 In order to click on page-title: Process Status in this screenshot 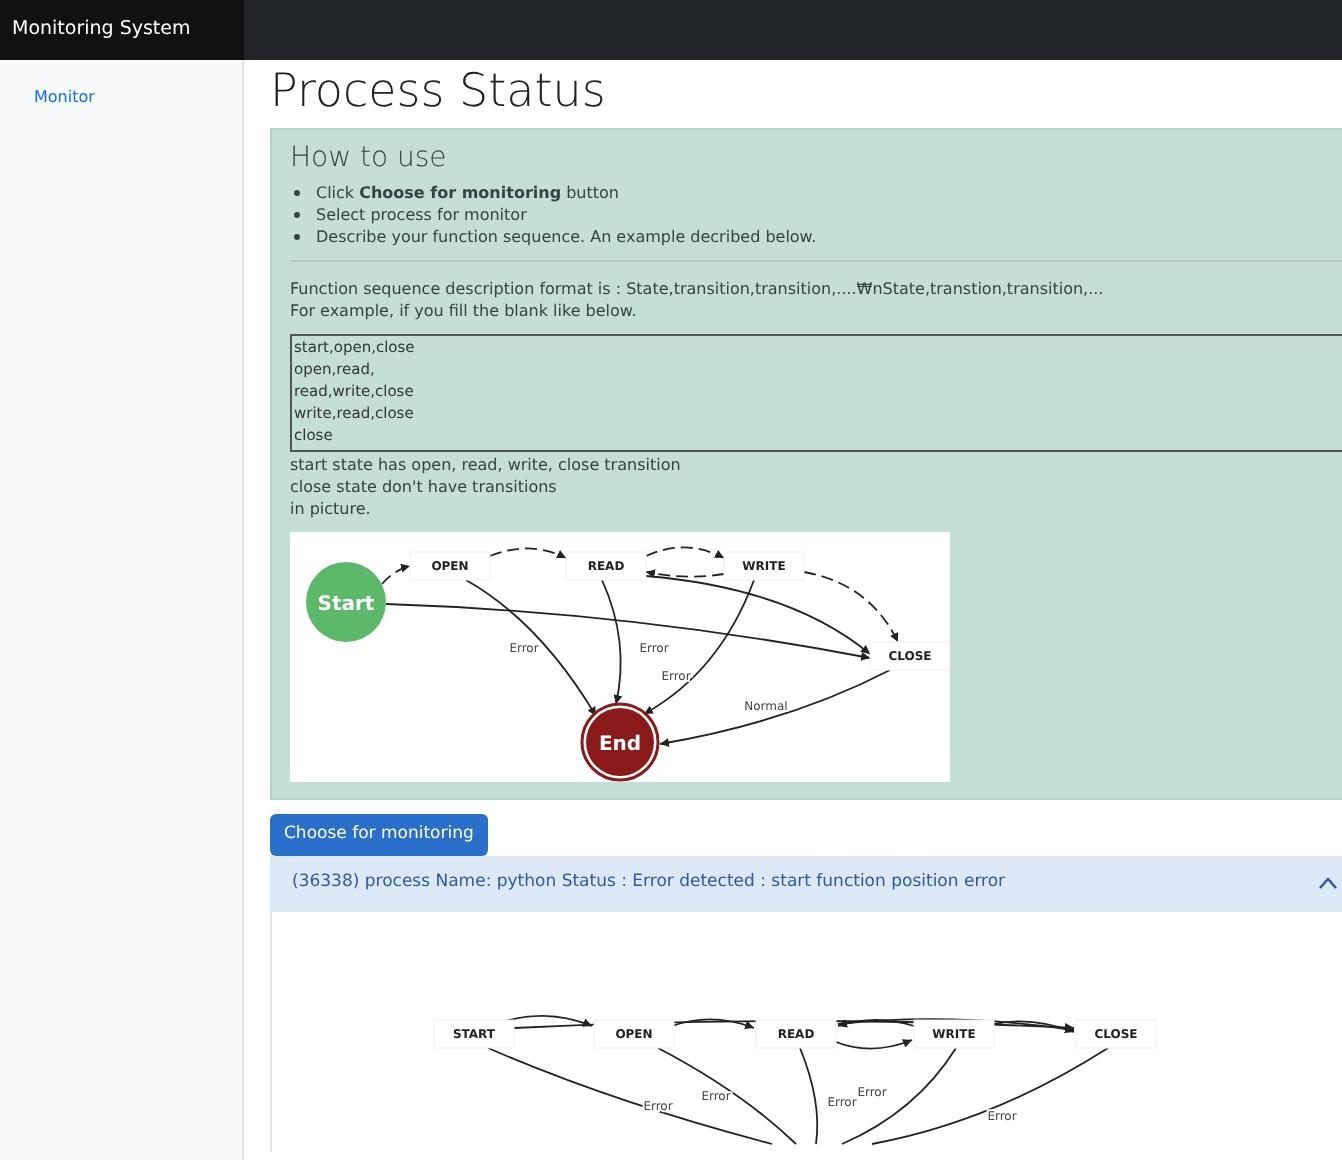, I will do `click(439, 93)`.